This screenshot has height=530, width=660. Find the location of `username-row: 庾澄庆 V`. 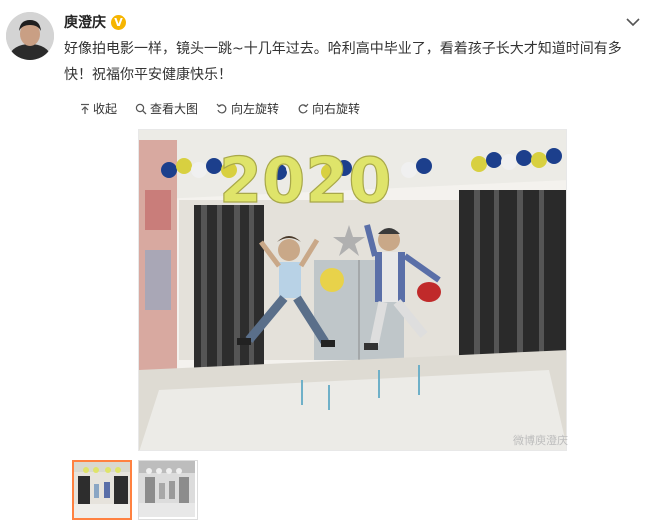

username-row: 庾澄庆 V is located at coordinates (95, 22).